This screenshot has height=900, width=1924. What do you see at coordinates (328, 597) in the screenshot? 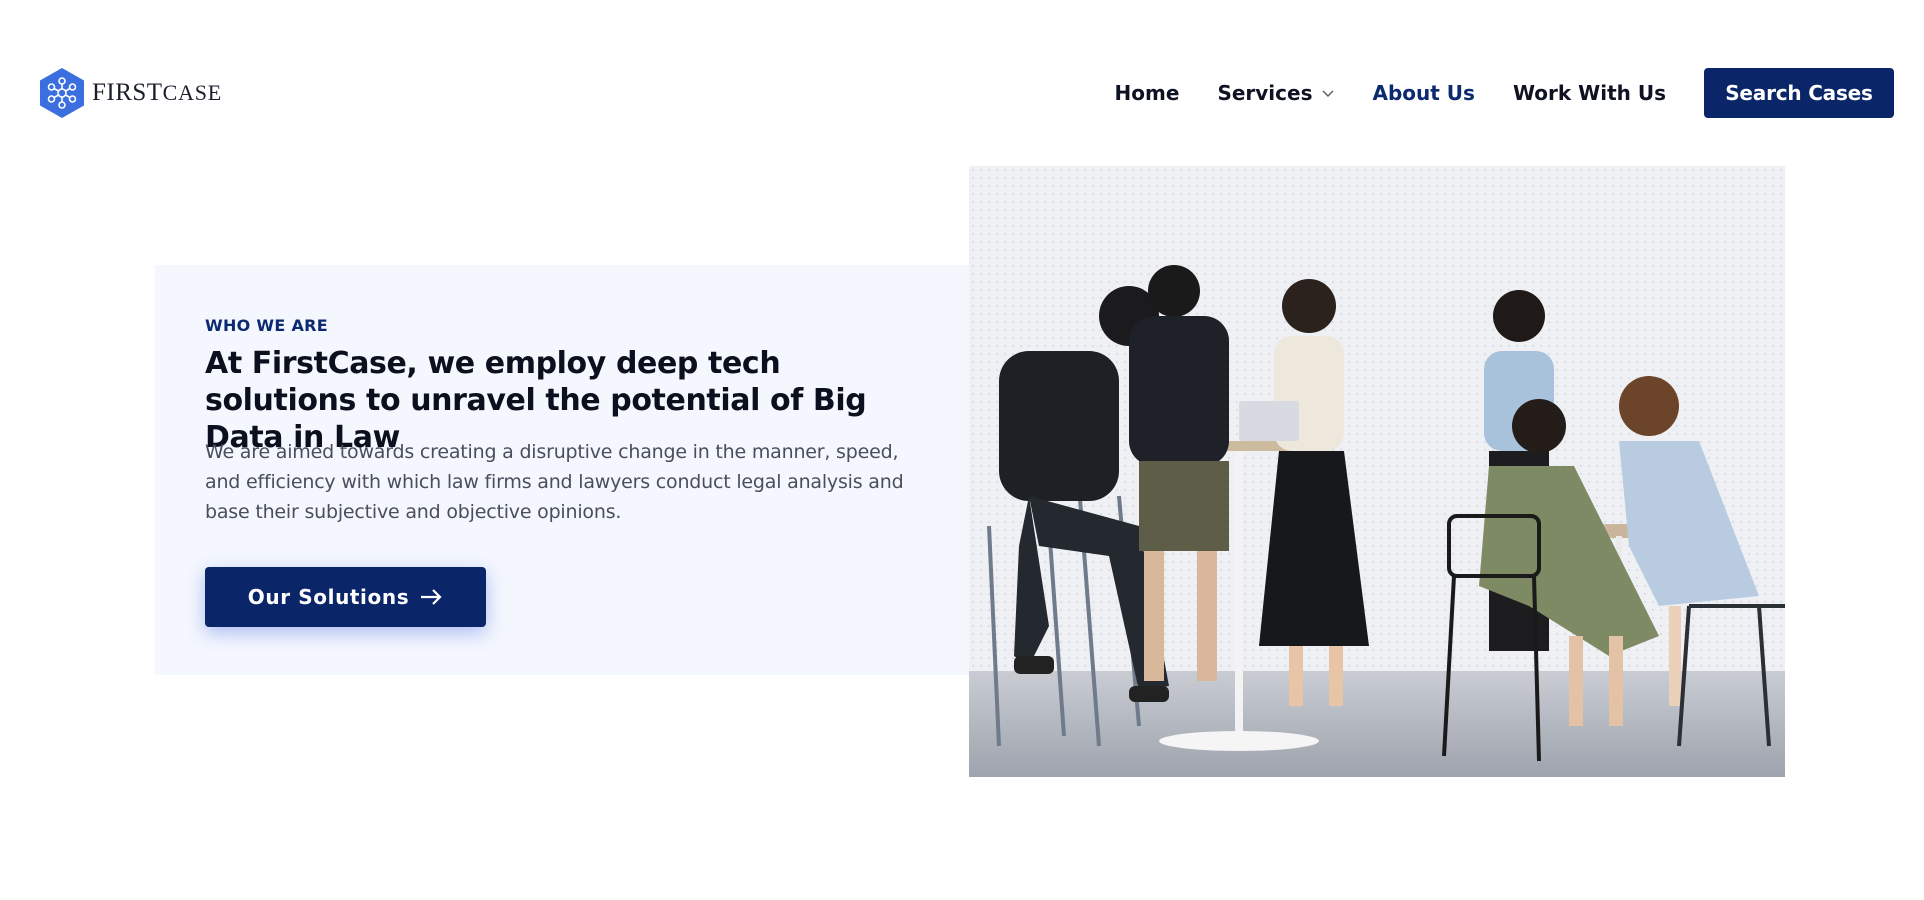
I see `our-solutions-label: Our Solutions` at bounding box center [328, 597].